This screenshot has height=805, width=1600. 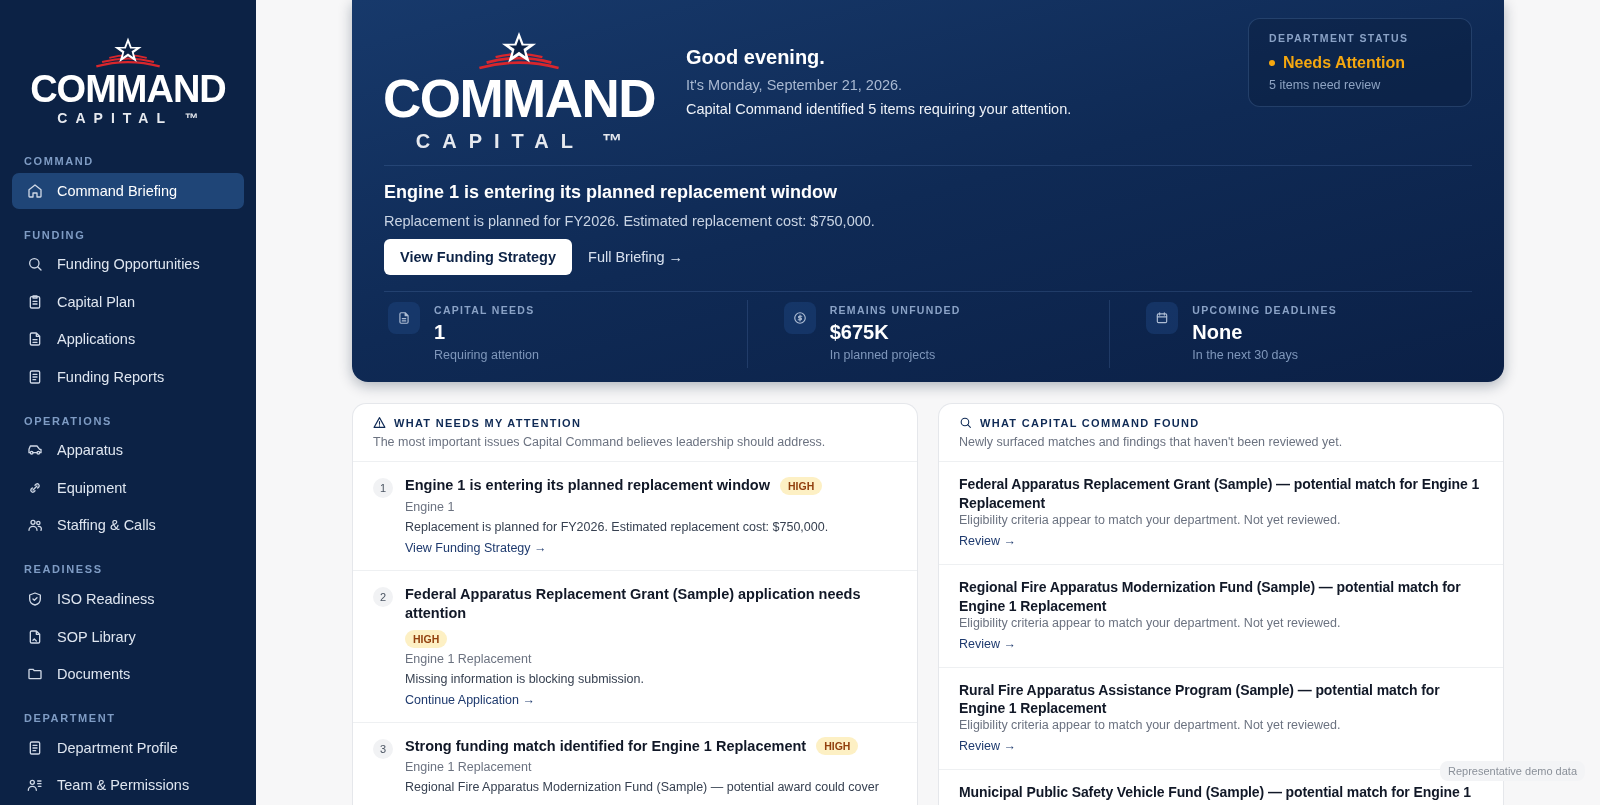 What do you see at coordinates (1200, 699) in the screenshot?
I see `finding-title: Rural Fire Apparatus Assistance Program (Sample) — potential match for Engine 1 Replacement` at bounding box center [1200, 699].